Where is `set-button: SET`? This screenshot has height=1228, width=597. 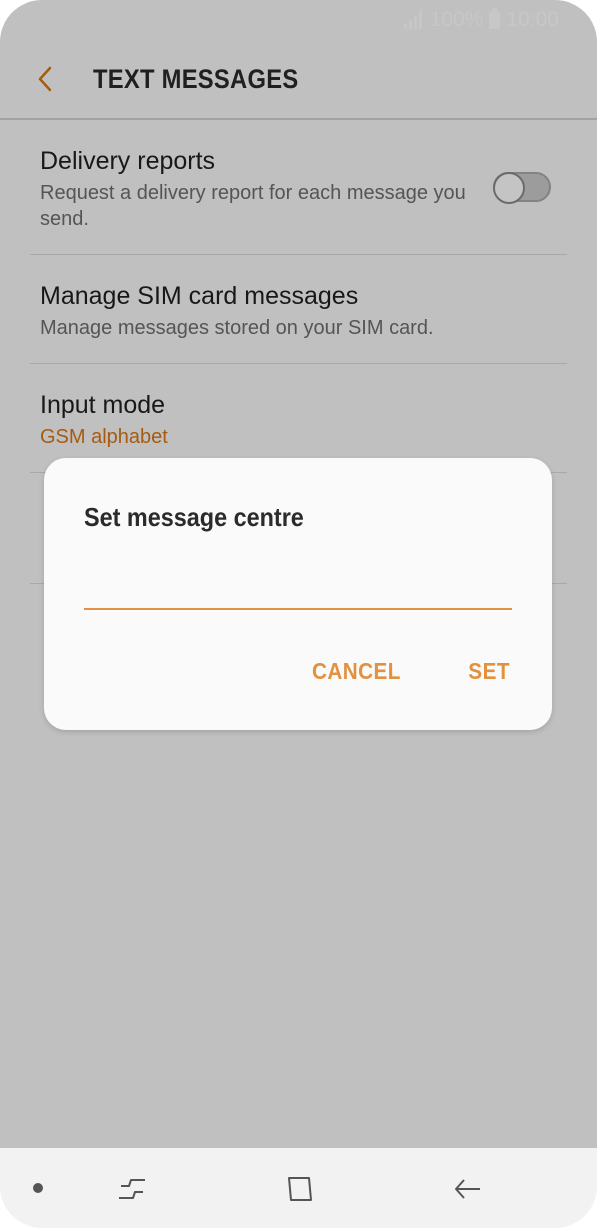 set-button: SET is located at coordinates (489, 671).